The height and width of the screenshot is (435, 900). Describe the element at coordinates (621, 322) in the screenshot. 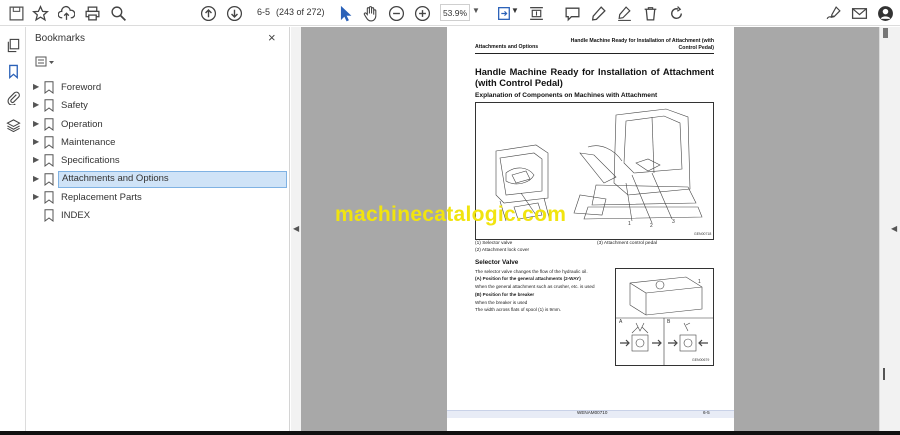

I see `position-a-label: A` at that location.